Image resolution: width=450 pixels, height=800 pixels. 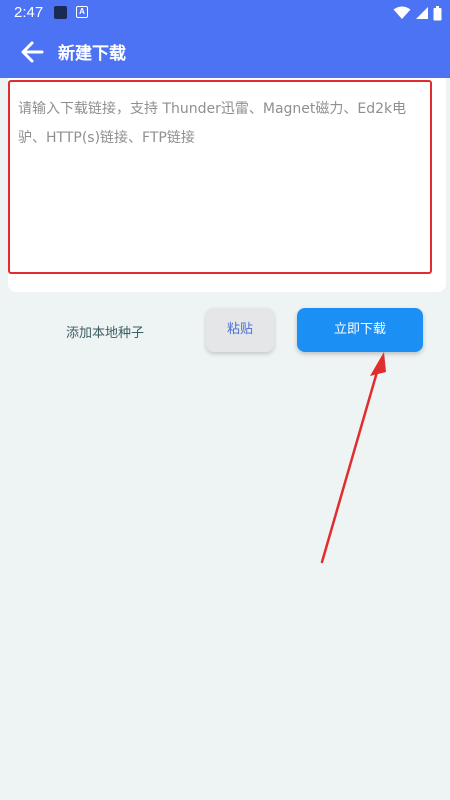 What do you see at coordinates (378, 364) in the screenshot?
I see `annotation-arrow-head` at bounding box center [378, 364].